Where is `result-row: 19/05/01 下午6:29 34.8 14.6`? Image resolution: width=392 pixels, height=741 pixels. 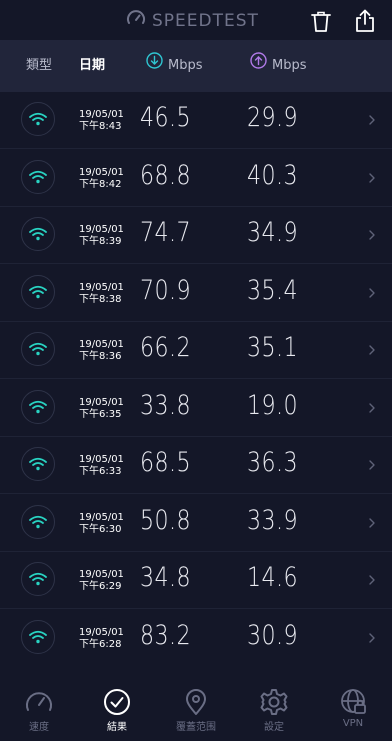
result-row: 19/05/01 下午6:29 34.8 14.6 is located at coordinates (196, 580).